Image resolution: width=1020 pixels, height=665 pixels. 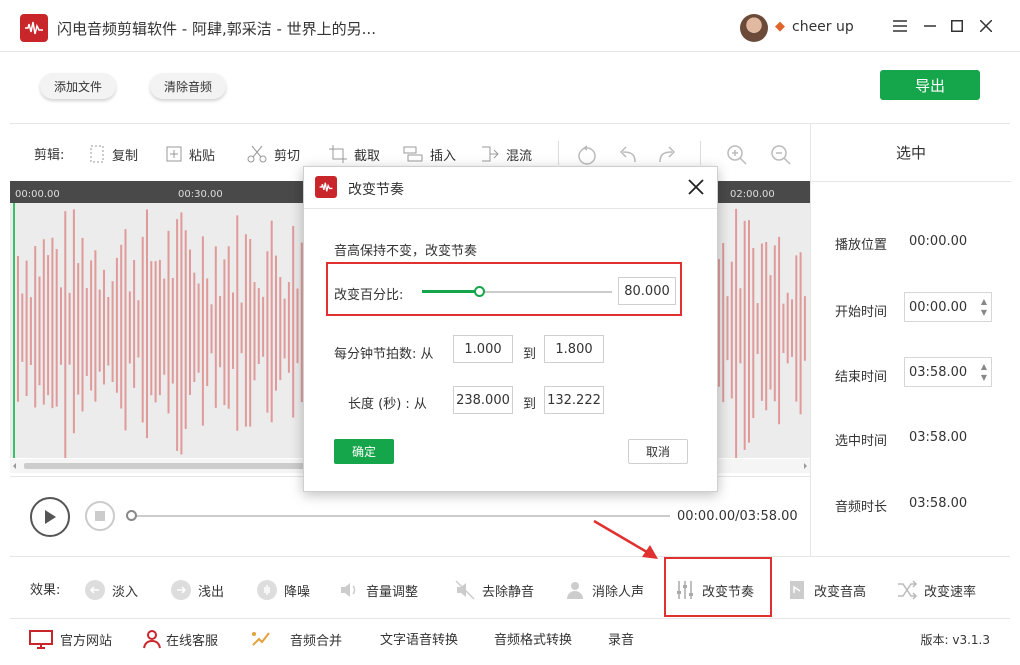 What do you see at coordinates (519, 156) in the screenshot?
I see `mix-label: 混流` at bounding box center [519, 156].